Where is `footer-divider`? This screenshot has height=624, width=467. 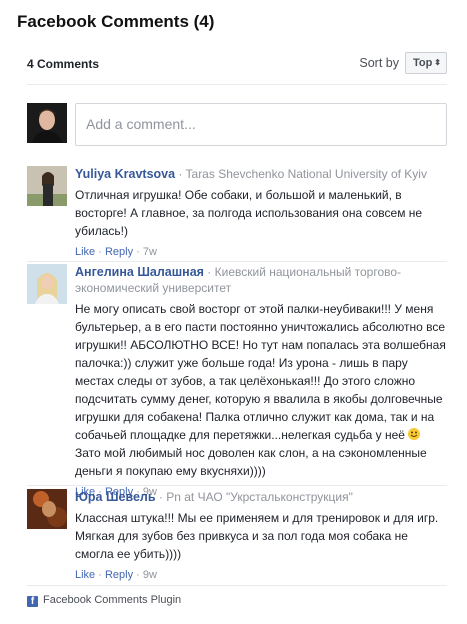 footer-divider is located at coordinates (237, 585).